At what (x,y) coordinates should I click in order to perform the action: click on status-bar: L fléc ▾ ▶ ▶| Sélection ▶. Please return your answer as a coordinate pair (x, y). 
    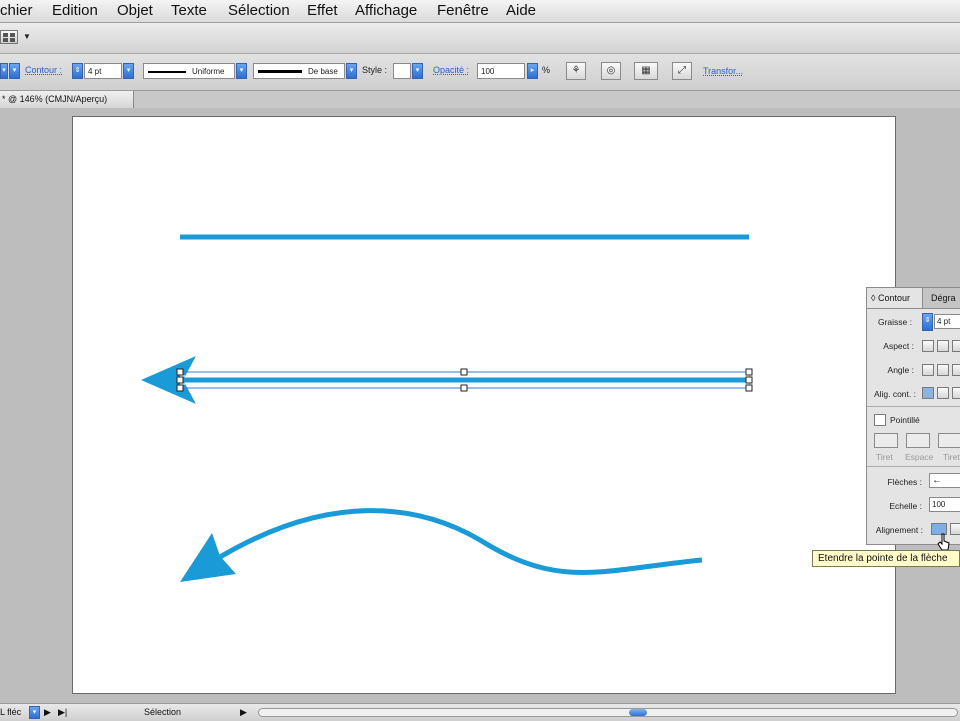
    Looking at the image, I should click on (480, 712).